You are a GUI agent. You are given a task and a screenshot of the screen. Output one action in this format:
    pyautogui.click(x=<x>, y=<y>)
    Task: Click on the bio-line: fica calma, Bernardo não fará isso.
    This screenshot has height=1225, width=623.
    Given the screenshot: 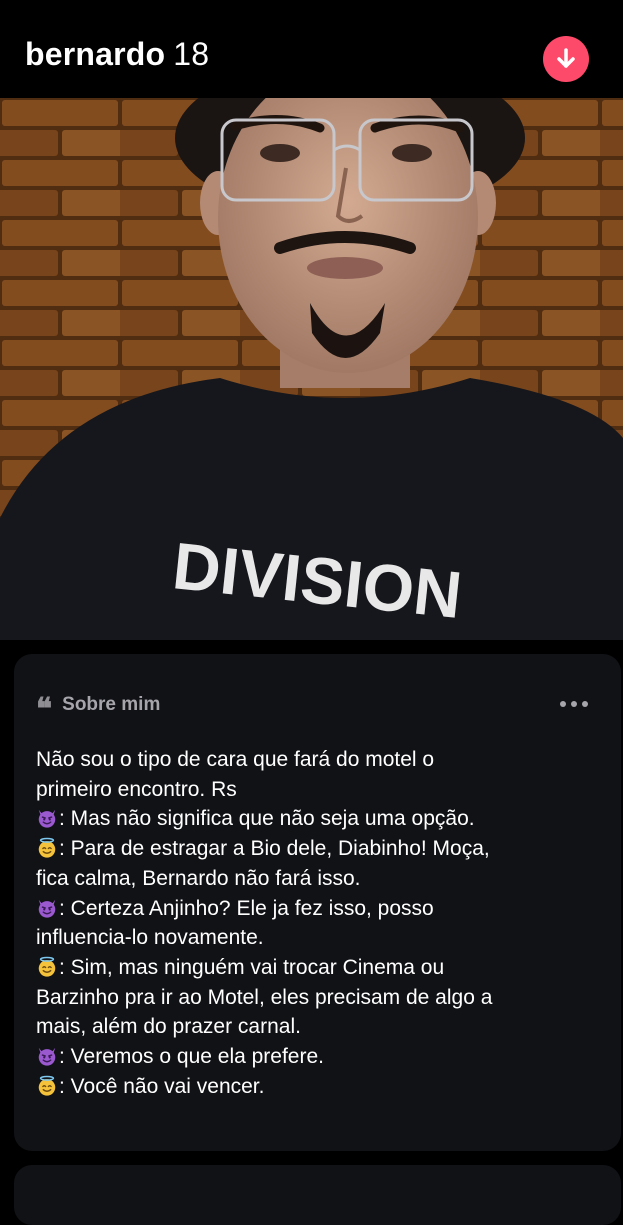 What is the action you would take?
    pyautogui.click(x=316, y=879)
    